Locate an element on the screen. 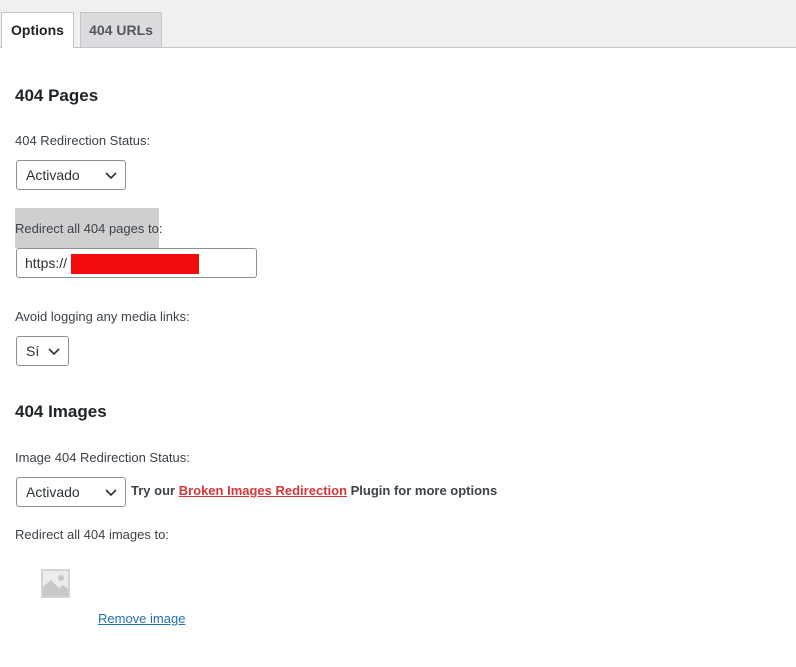  remove-image-link: Remove image is located at coordinates (141, 618).